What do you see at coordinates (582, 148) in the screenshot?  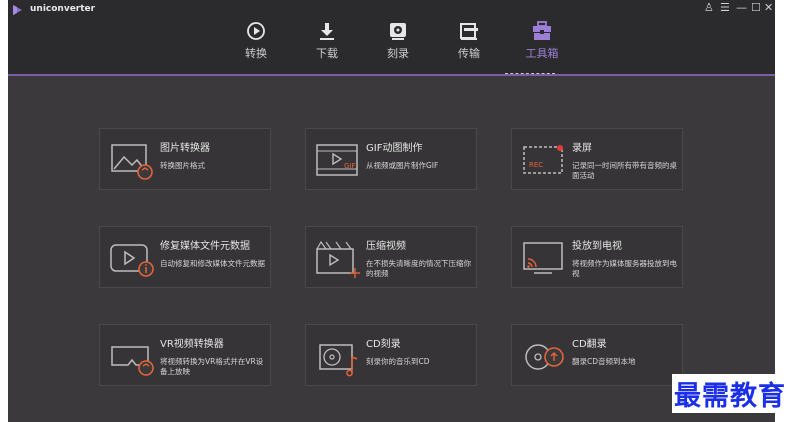 I see `tool-title: 录屏` at bounding box center [582, 148].